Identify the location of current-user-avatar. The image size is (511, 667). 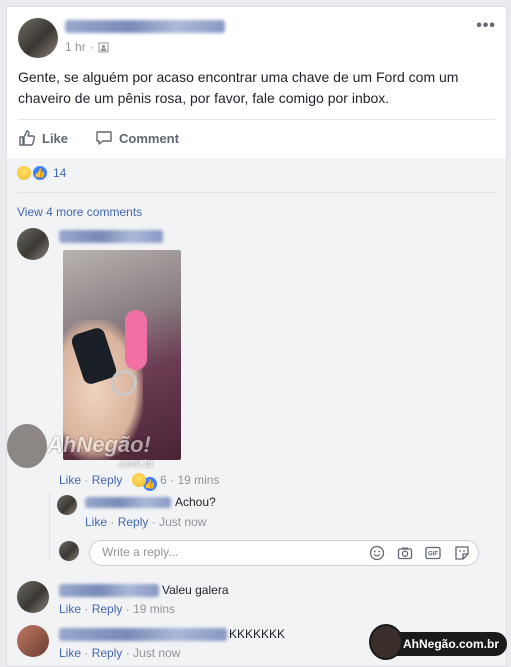
(69, 551).